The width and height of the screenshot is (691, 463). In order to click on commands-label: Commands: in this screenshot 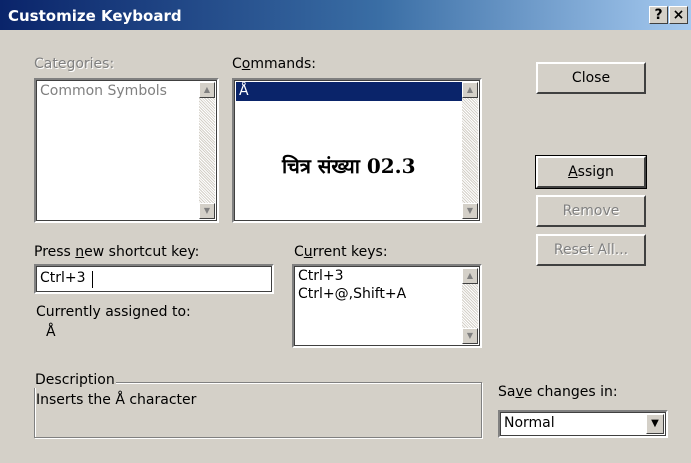, I will do `click(274, 64)`.